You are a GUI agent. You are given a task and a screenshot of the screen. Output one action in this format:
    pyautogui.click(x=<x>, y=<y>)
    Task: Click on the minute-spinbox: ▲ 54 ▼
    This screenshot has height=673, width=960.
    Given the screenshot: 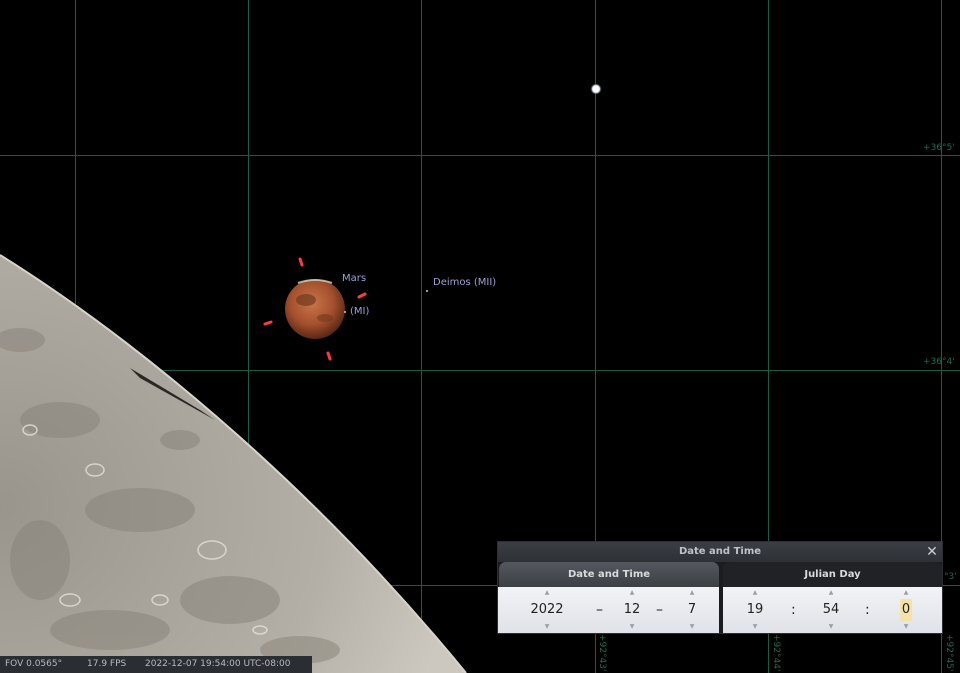 What is the action you would take?
    pyautogui.click(x=831, y=610)
    